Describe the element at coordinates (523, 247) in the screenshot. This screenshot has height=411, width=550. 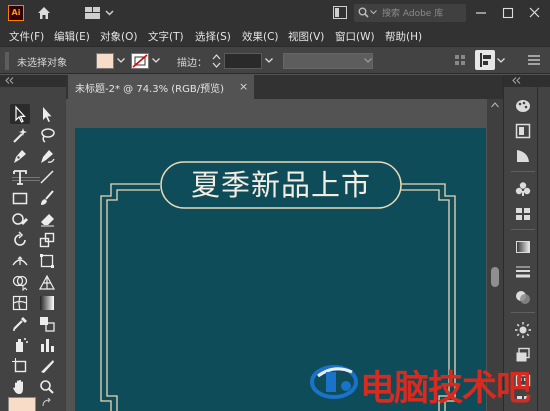
I see `gradient-swatch-panel-icon` at that location.